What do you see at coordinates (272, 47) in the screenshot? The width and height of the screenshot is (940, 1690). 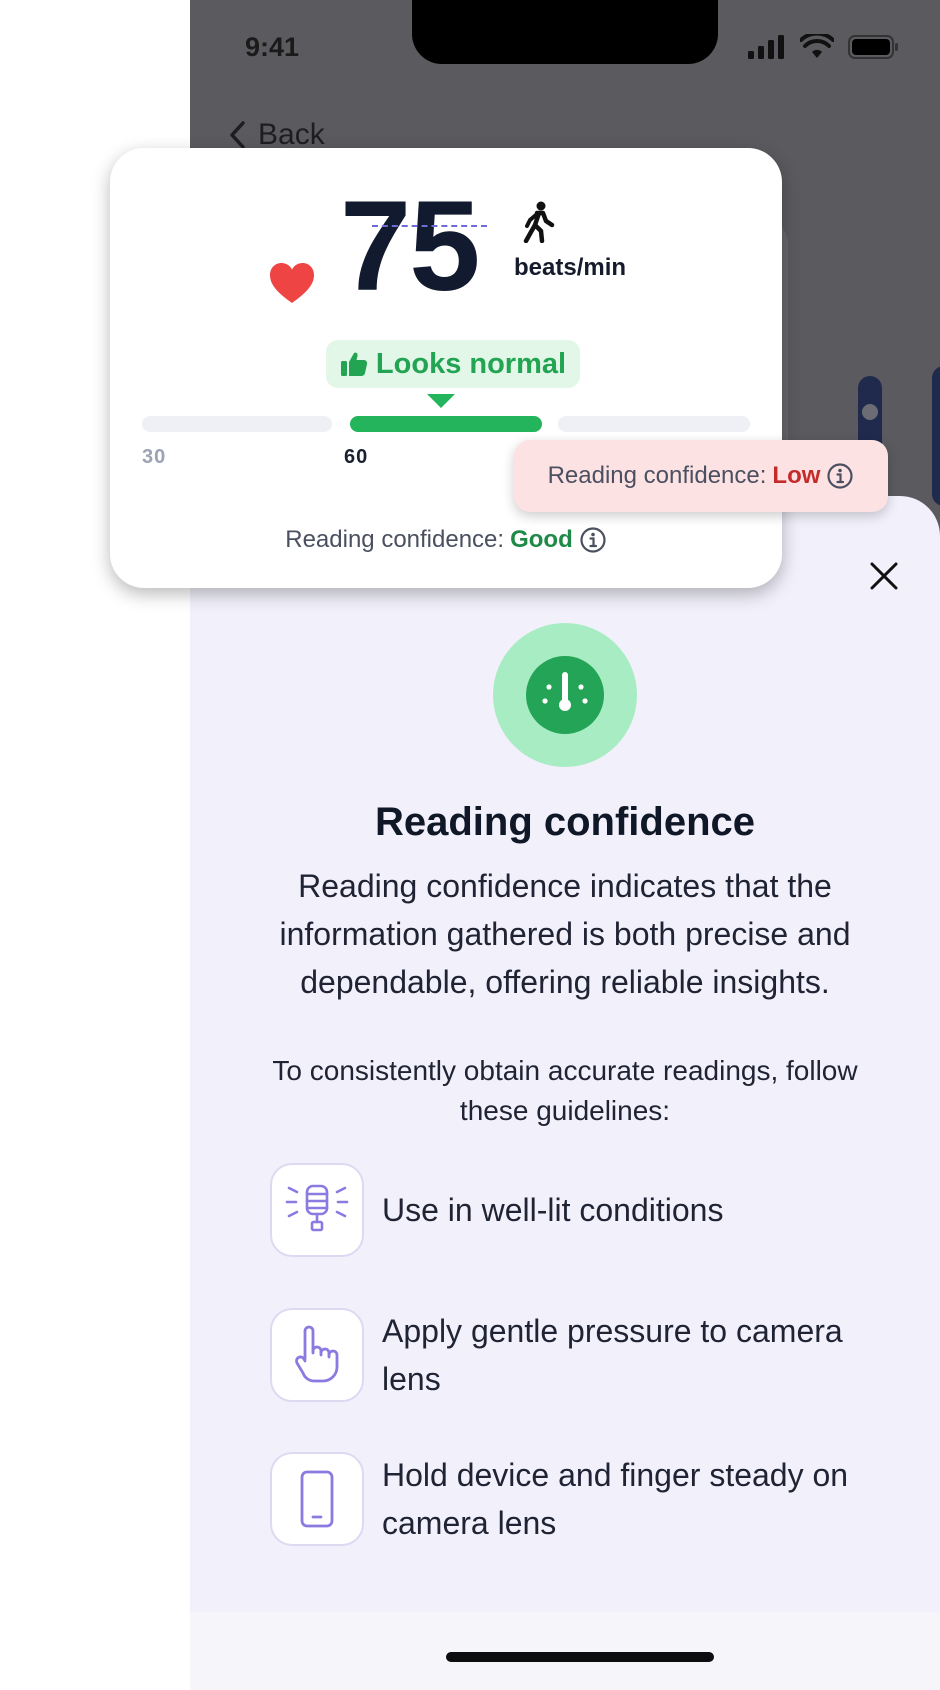 I see `status-time: 9:41` at bounding box center [272, 47].